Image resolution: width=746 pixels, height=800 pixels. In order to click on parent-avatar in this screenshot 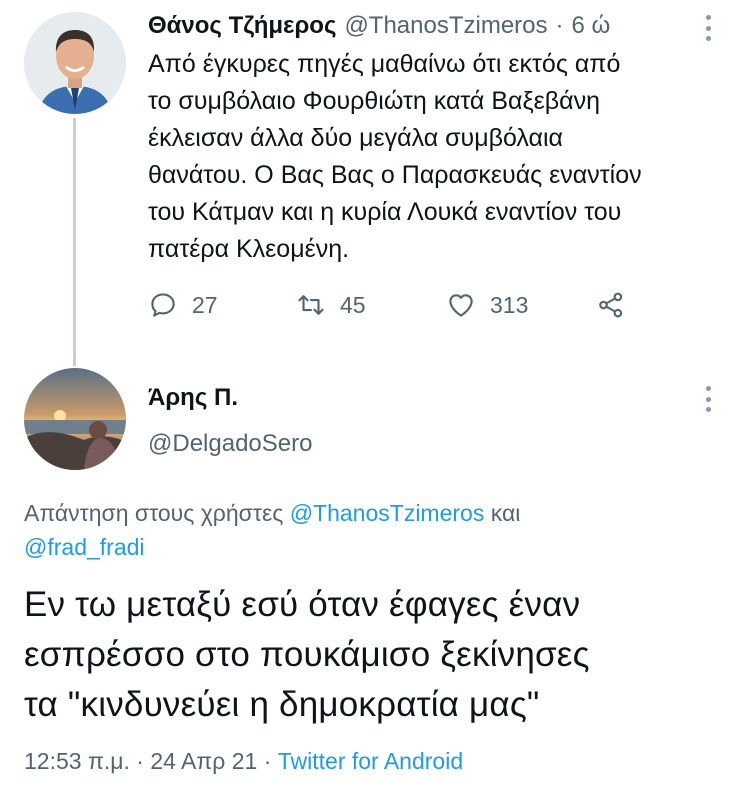, I will do `click(75, 63)`.